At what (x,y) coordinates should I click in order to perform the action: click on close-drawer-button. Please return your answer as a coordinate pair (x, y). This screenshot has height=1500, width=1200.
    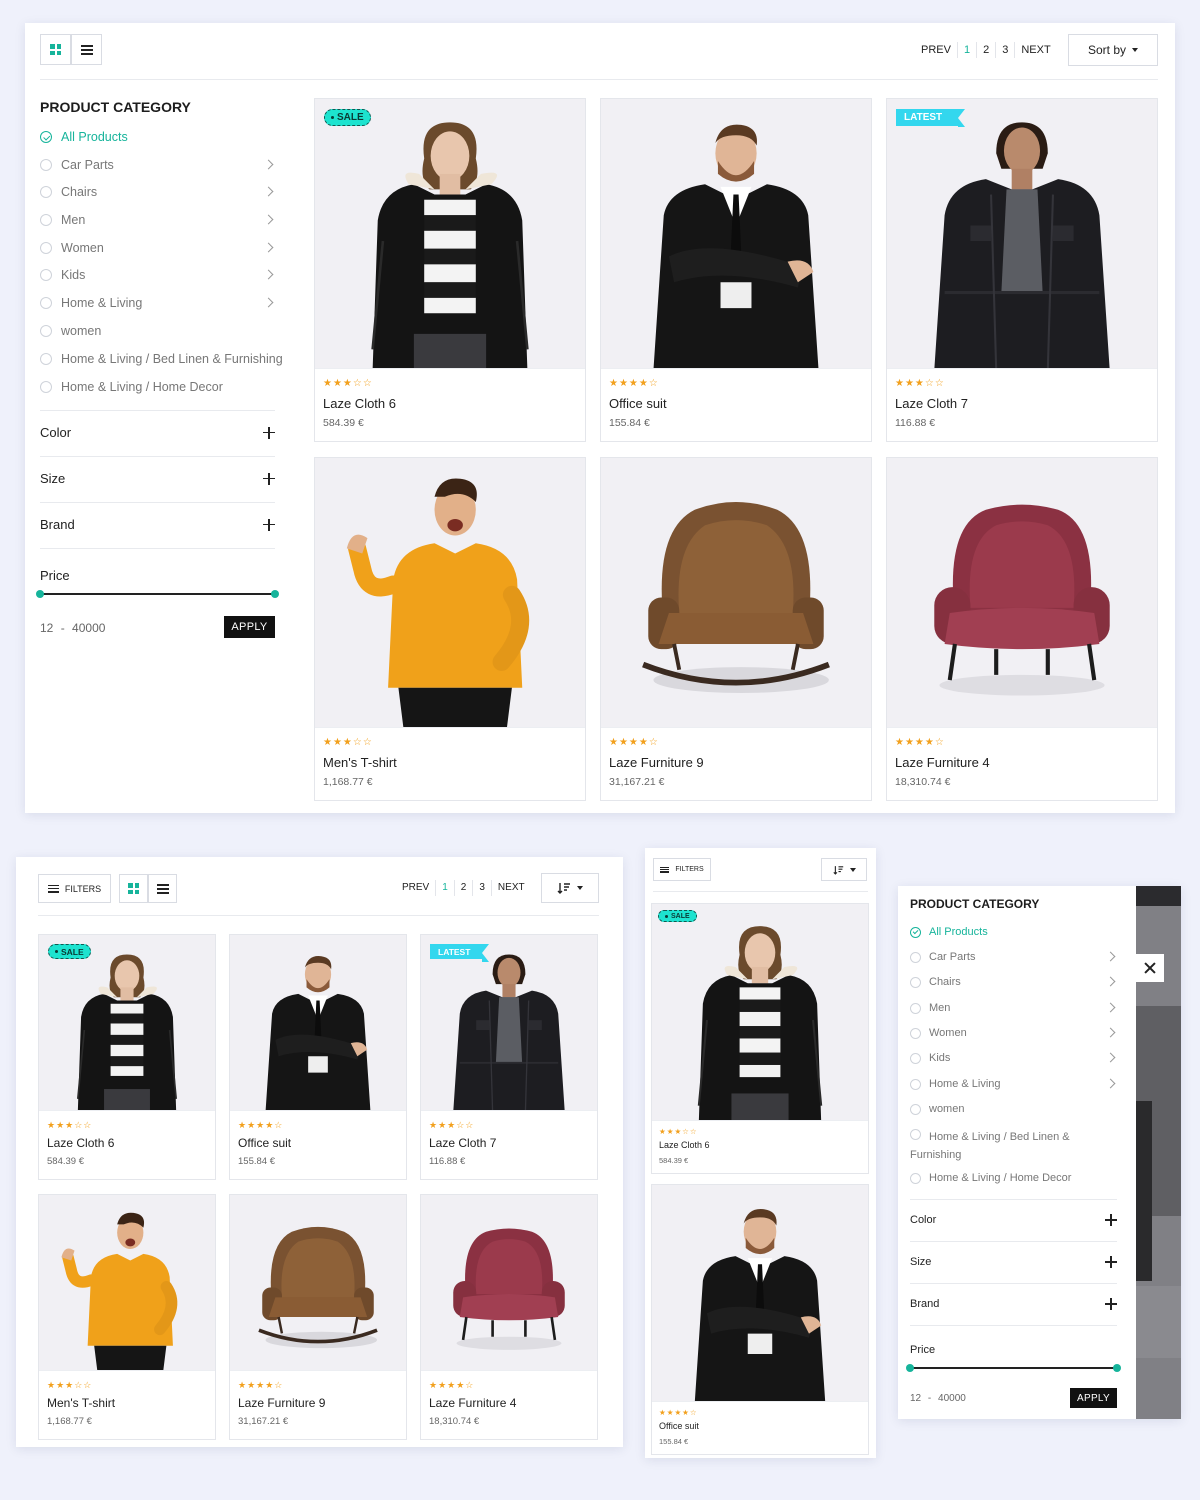
    Looking at the image, I should click on (1150, 968).